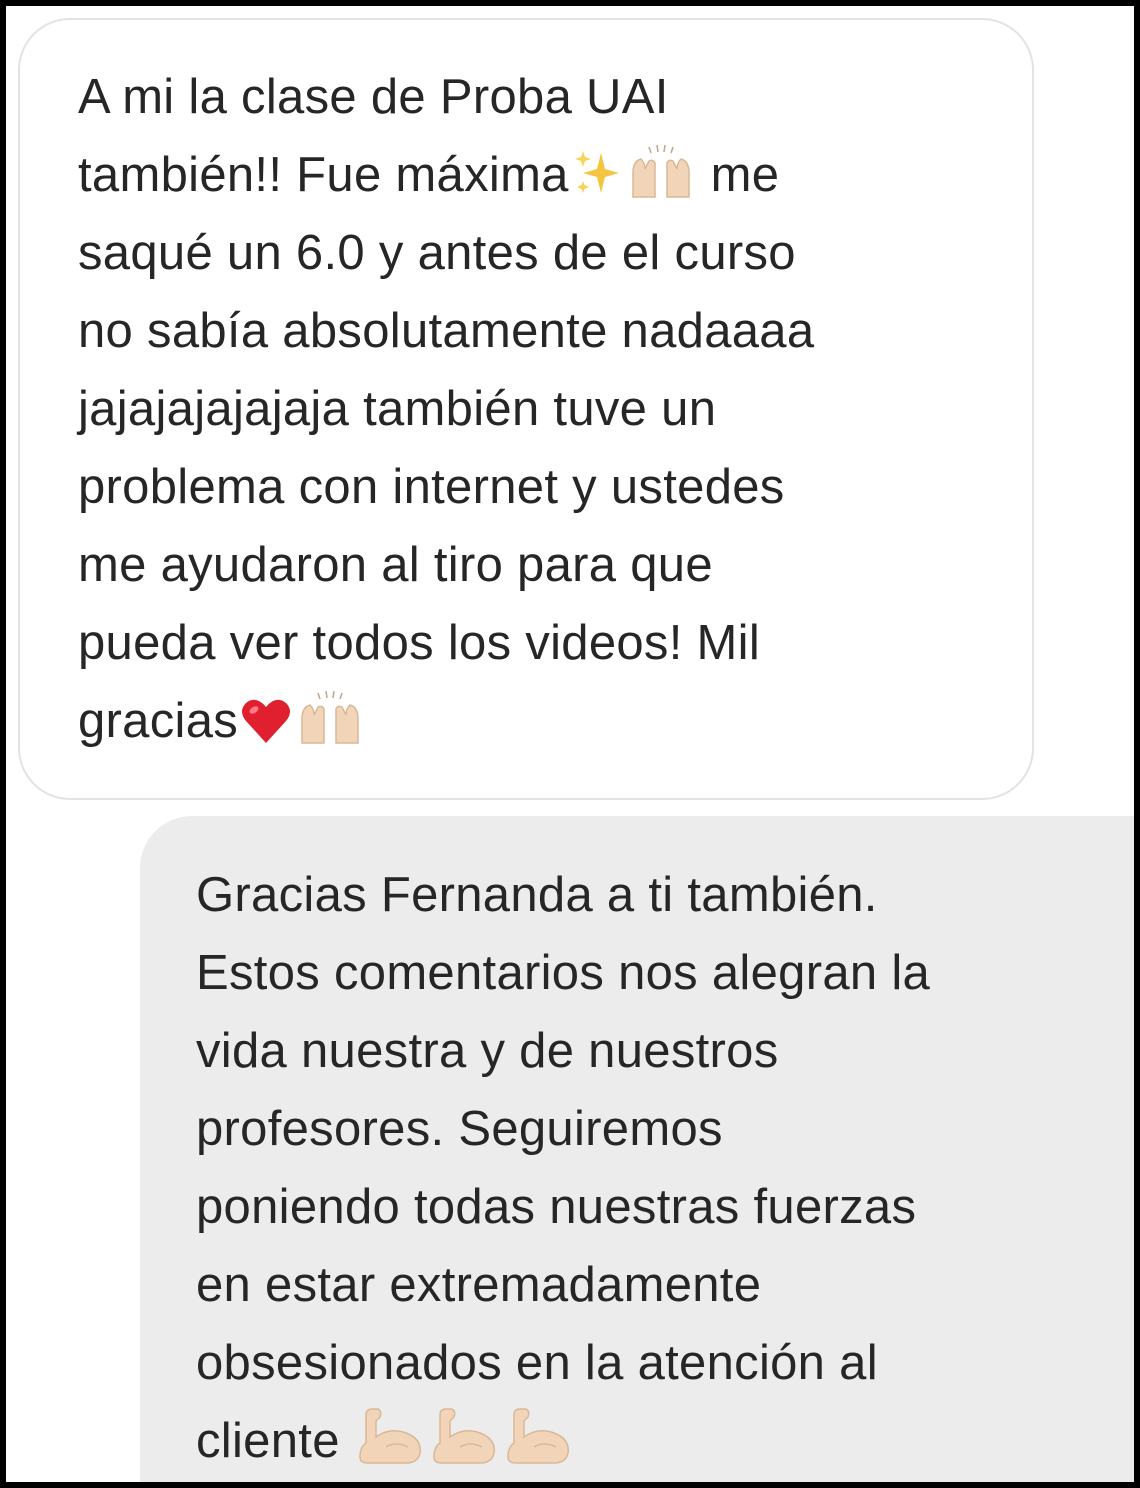  Describe the element at coordinates (397, 409) in the screenshot. I see `received-line-5: jajajajajajaja también tuve un` at that location.